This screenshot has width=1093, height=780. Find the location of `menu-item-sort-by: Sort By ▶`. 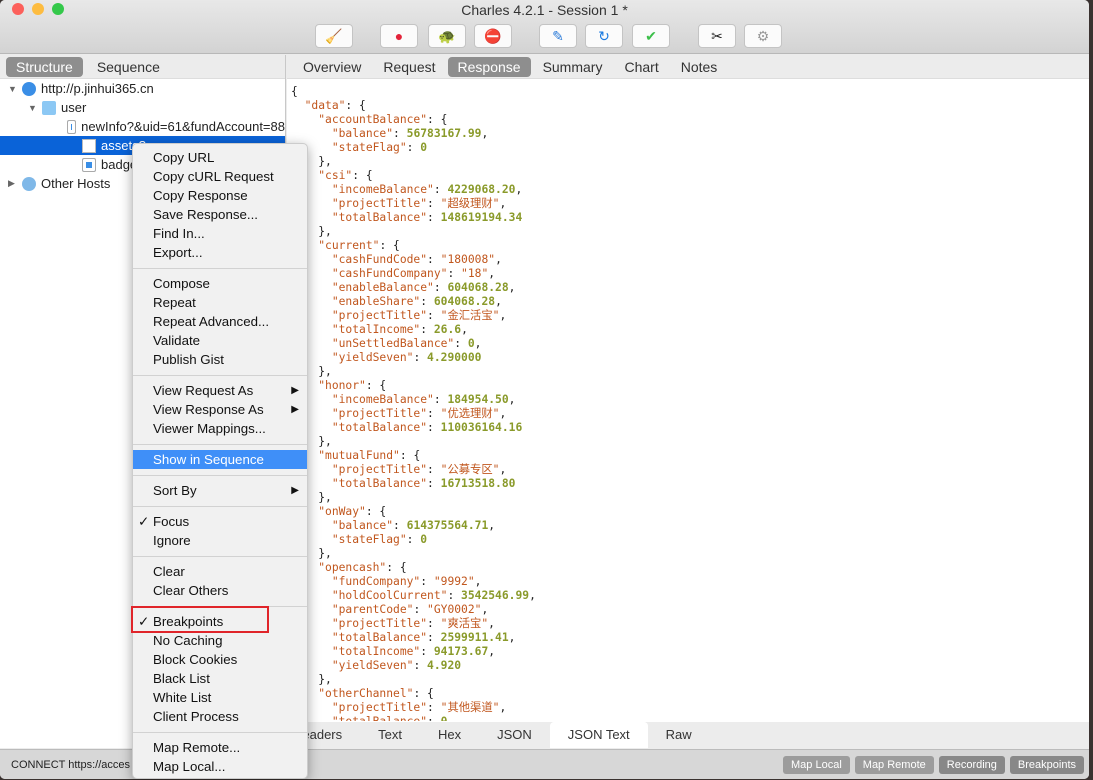

menu-item-sort-by: Sort By ▶ is located at coordinates (220, 490).